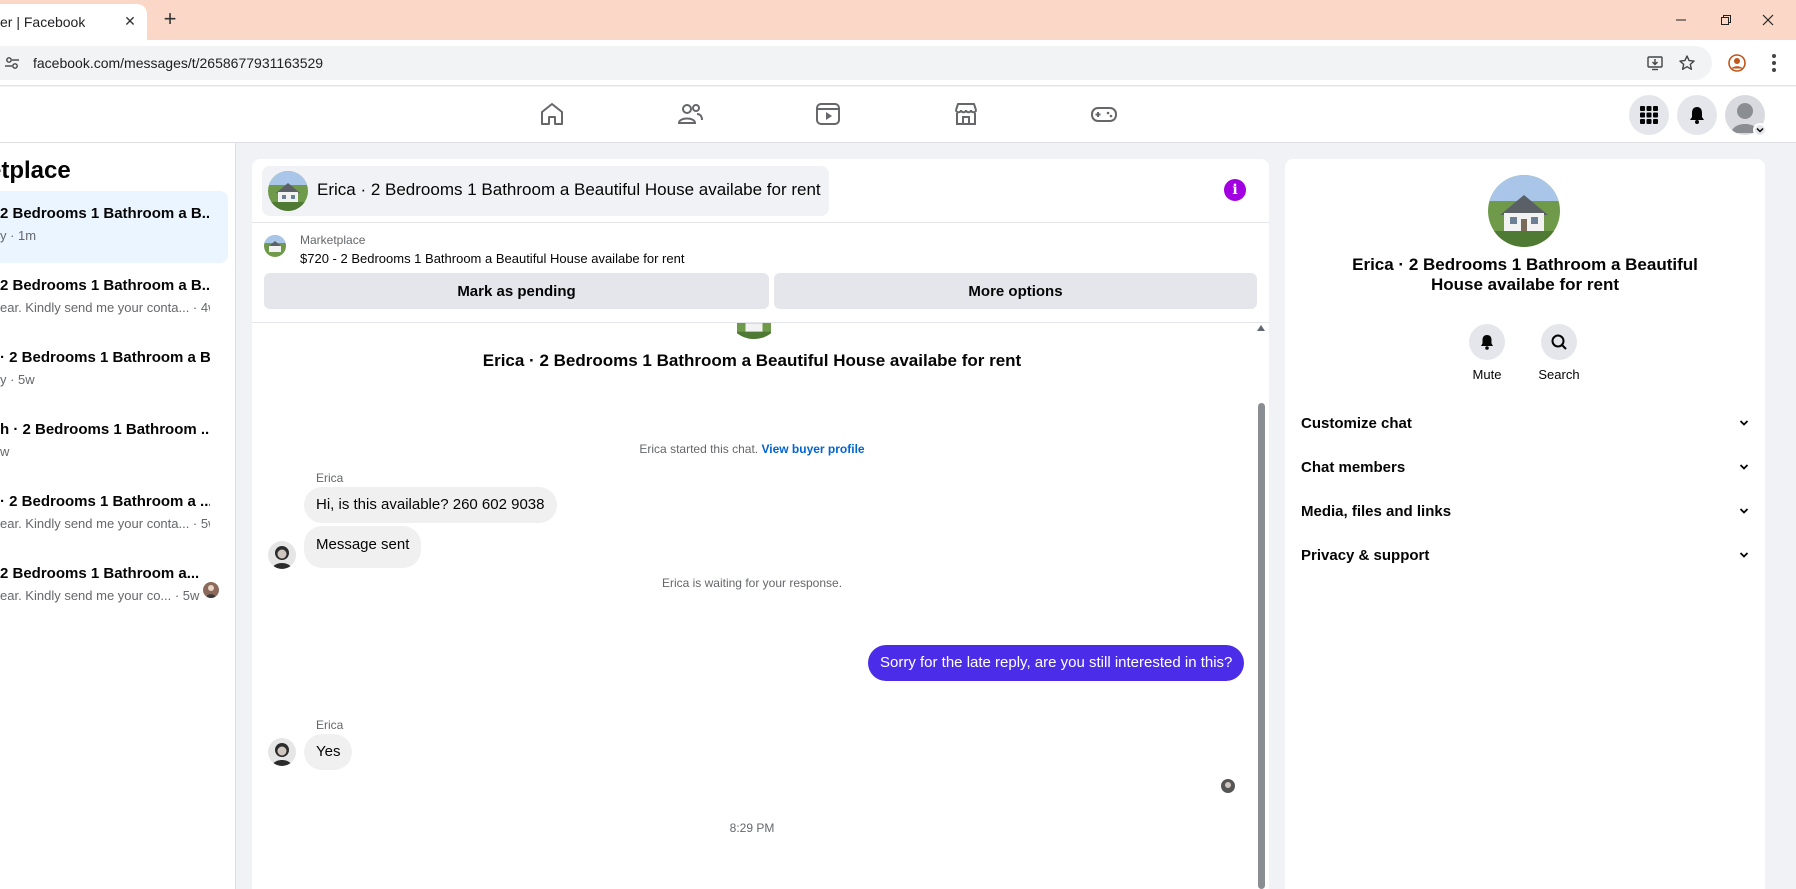  I want to click on incoming-message: Hi, is this available? 260 602 9038, so click(430, 505).